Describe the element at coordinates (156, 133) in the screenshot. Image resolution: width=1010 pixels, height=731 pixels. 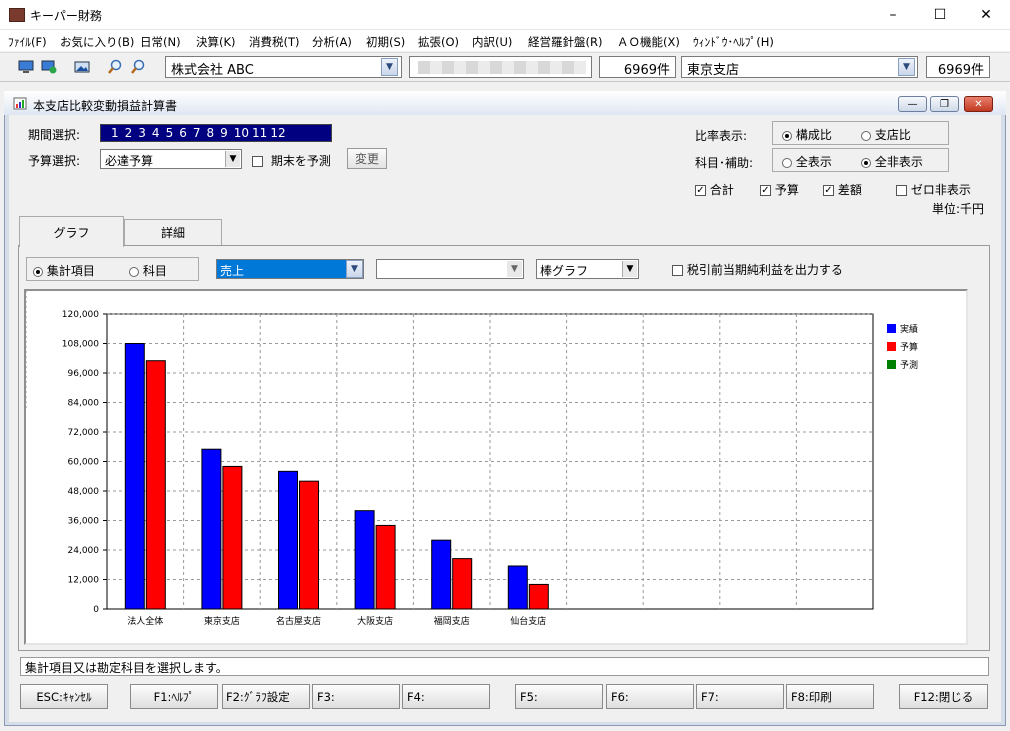
I see `month-4: 4` at that location.